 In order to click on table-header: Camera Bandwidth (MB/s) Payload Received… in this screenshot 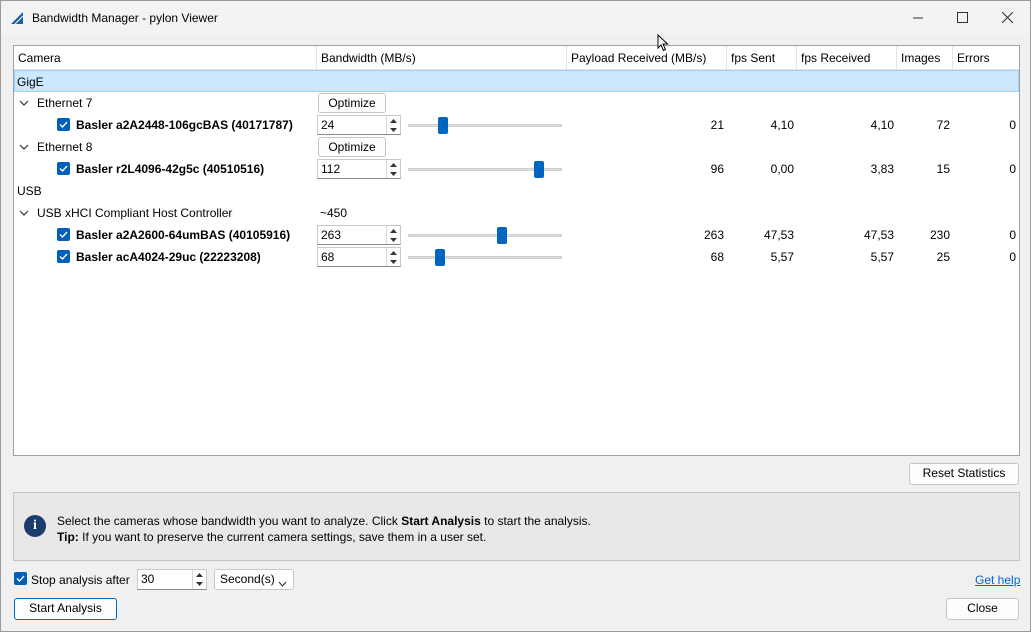, I will do `click(516, 58)`.